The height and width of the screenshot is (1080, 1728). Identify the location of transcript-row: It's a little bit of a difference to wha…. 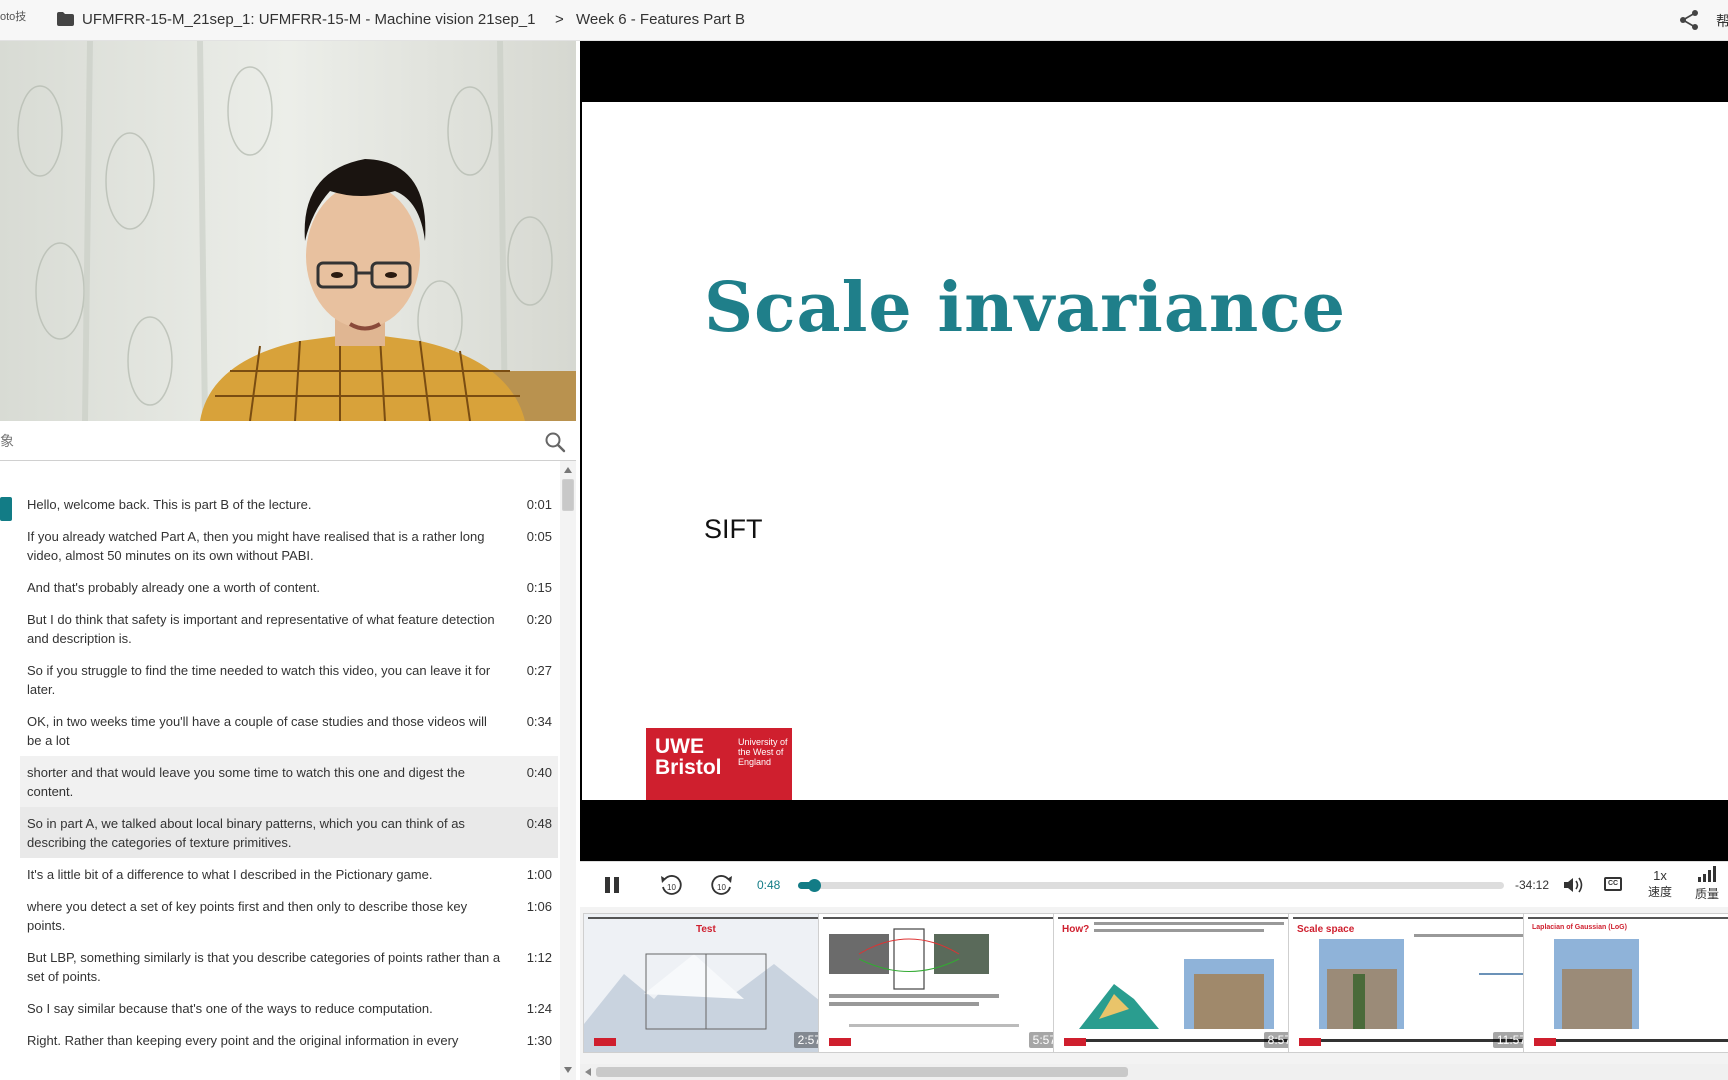
(289, 874).